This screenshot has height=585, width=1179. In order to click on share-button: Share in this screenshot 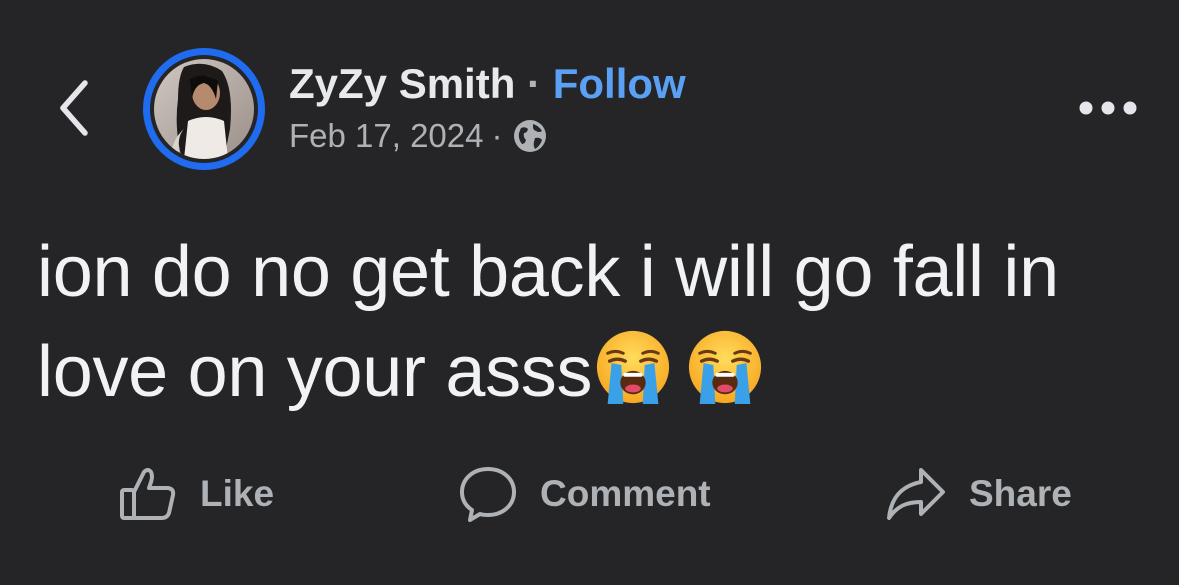, I will do `click(978, 494)`.